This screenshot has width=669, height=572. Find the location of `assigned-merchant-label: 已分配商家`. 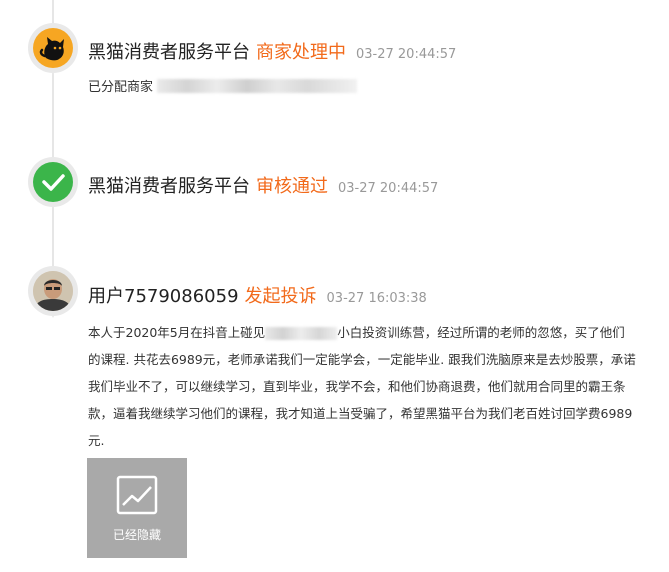

assigned-merchant-label: 已分配商家 is located at coordinates (121, 87).